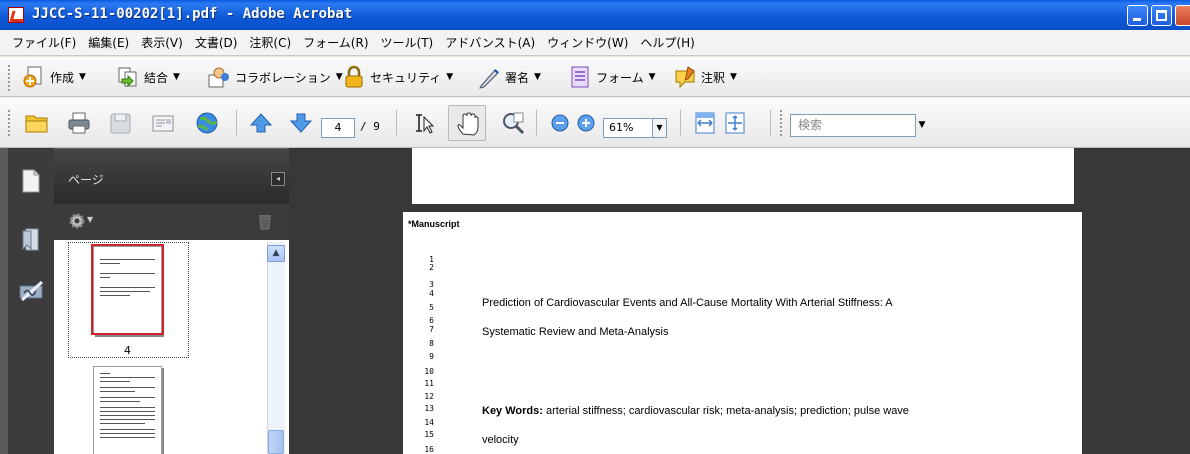 This screenshot has height=454, width=1190. I want to click on forms-label: フォーム, so click(620, 77).